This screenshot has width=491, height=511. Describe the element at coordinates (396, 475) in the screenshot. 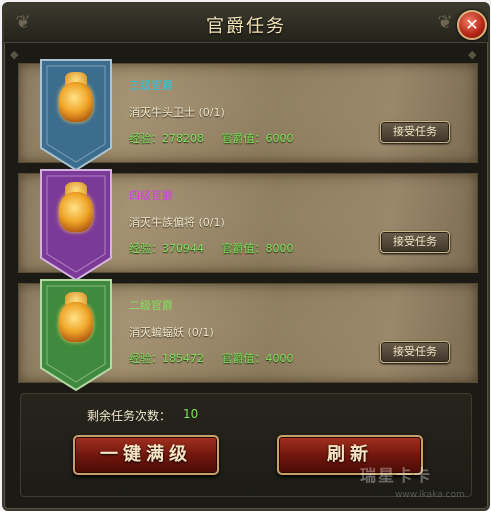

I see `watermark-brand: 瑞星卡卡` at that location.